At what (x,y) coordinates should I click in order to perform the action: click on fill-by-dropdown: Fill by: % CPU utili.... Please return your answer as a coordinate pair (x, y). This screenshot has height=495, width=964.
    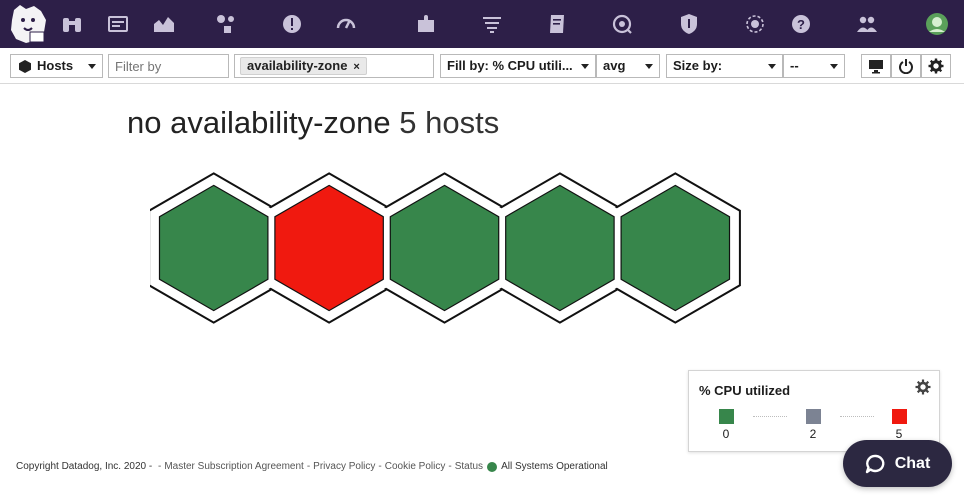
    Looking at the image, I should click on (518, 66).